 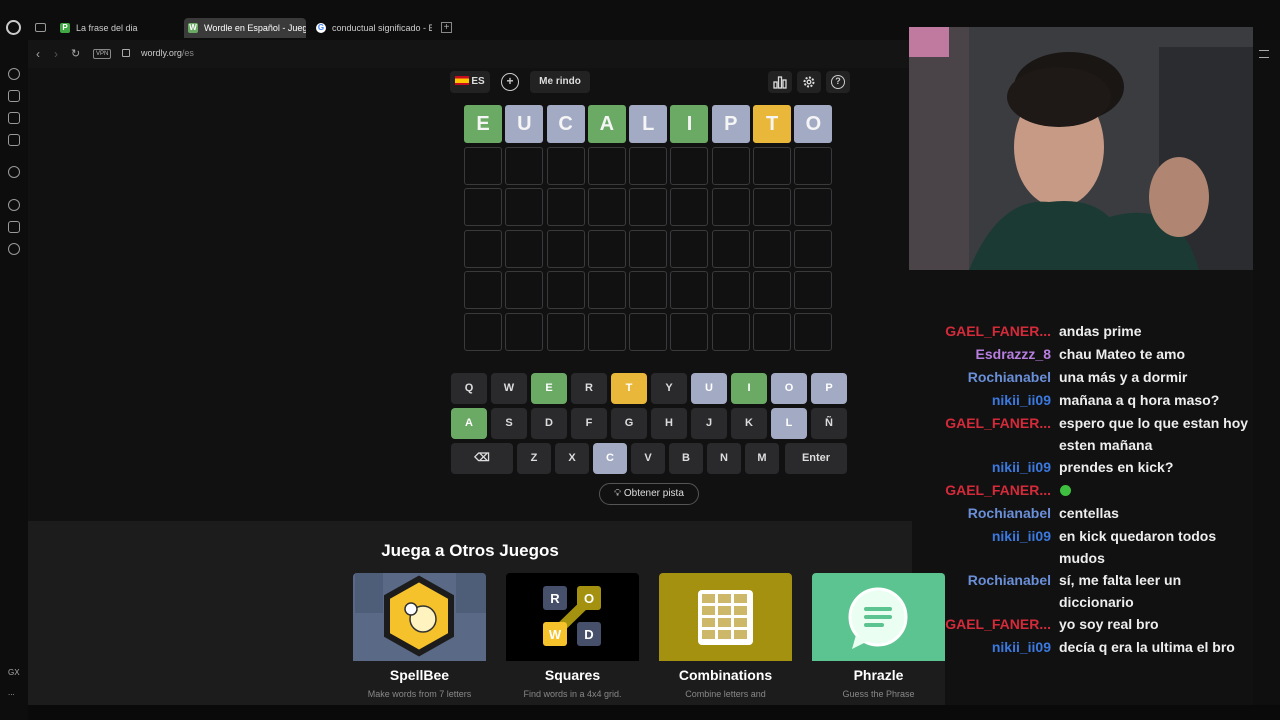 I want to click on chatgpt-icon, so click(x=14, y=172).